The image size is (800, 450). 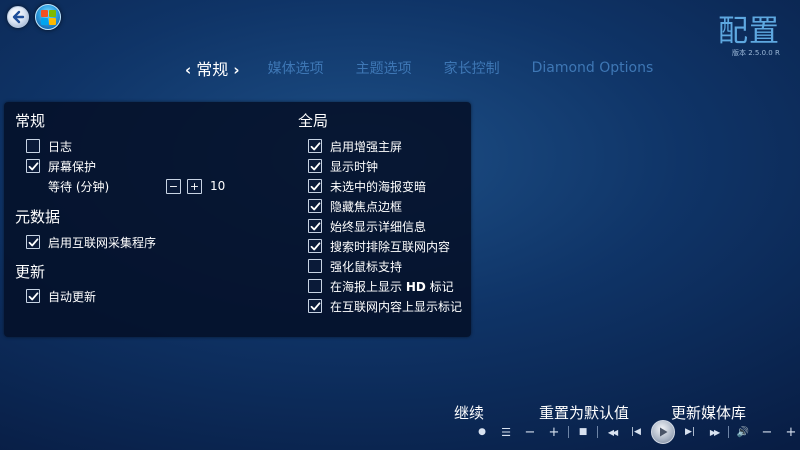 I want to click on previous-icon: |◀, so click(x=636, y=432).